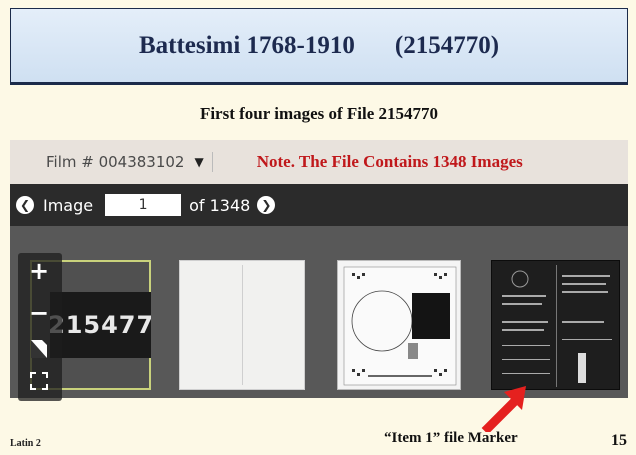  Describe the element at coordinates (266, 205) in the screenshot. I see `next-image-icon: ❯` at that location.